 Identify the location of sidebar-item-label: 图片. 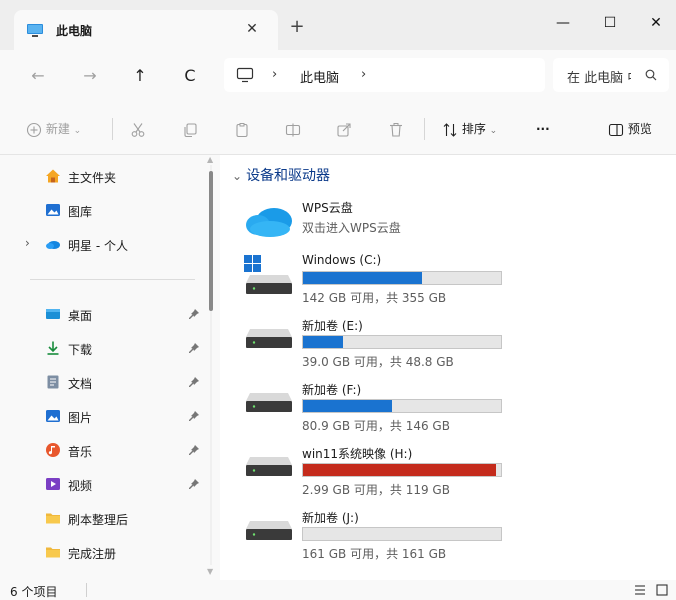
(80, 418).